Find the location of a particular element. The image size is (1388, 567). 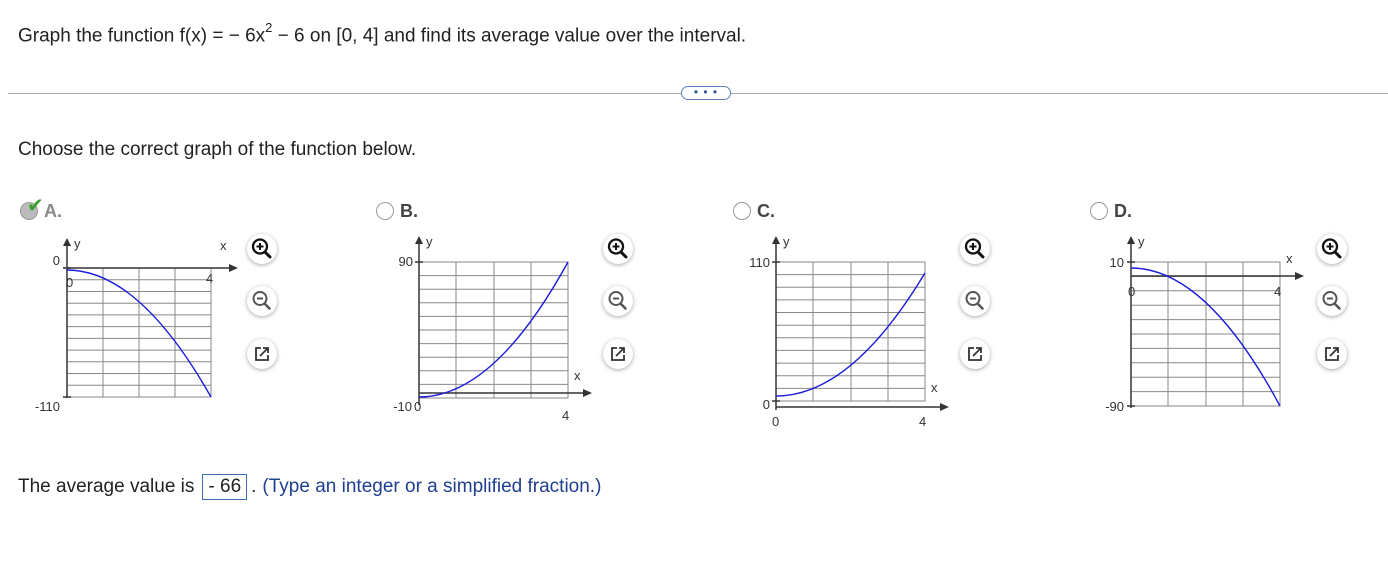

answer-input: - 66 is located at coordinates (225, 487).